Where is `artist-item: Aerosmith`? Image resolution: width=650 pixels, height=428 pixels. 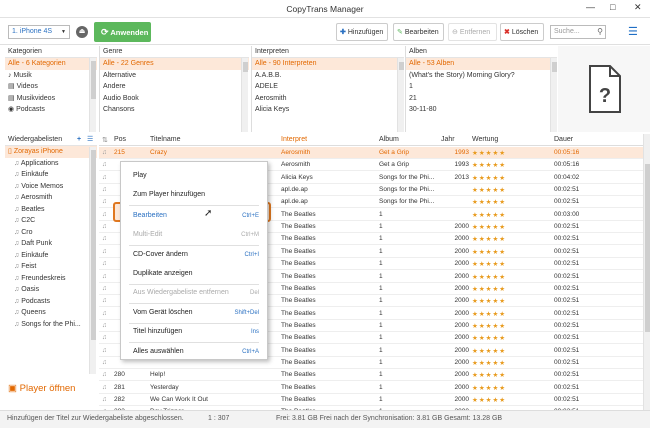
artist-item: Aerosmith is located at coordinates (328, 99).